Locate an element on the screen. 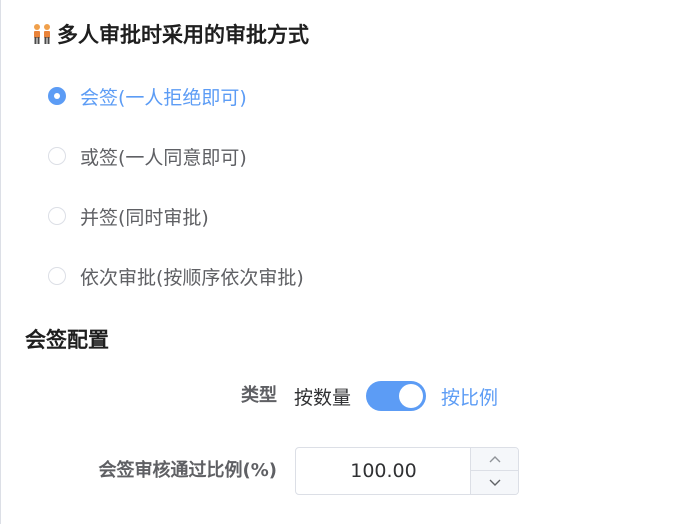  type-label: 类型 is located at coordinates (259, 395).